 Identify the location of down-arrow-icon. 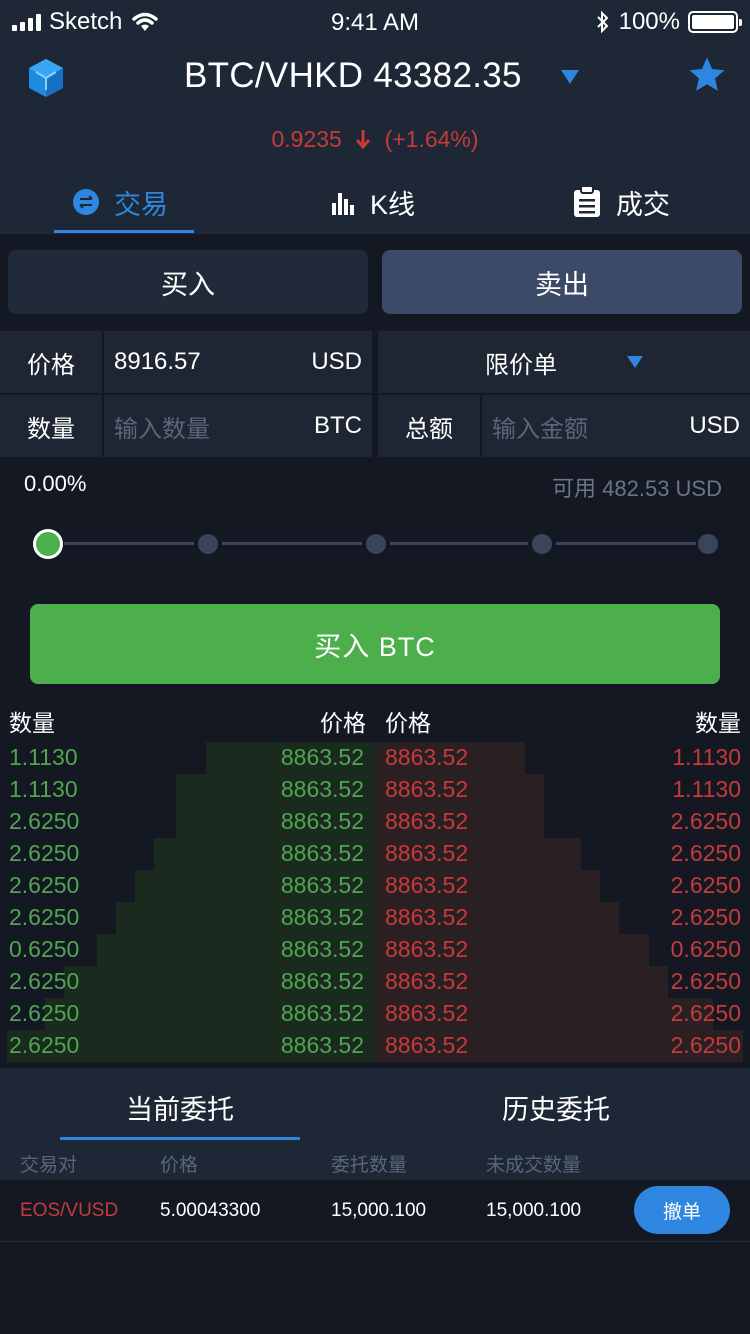
(363, 140).